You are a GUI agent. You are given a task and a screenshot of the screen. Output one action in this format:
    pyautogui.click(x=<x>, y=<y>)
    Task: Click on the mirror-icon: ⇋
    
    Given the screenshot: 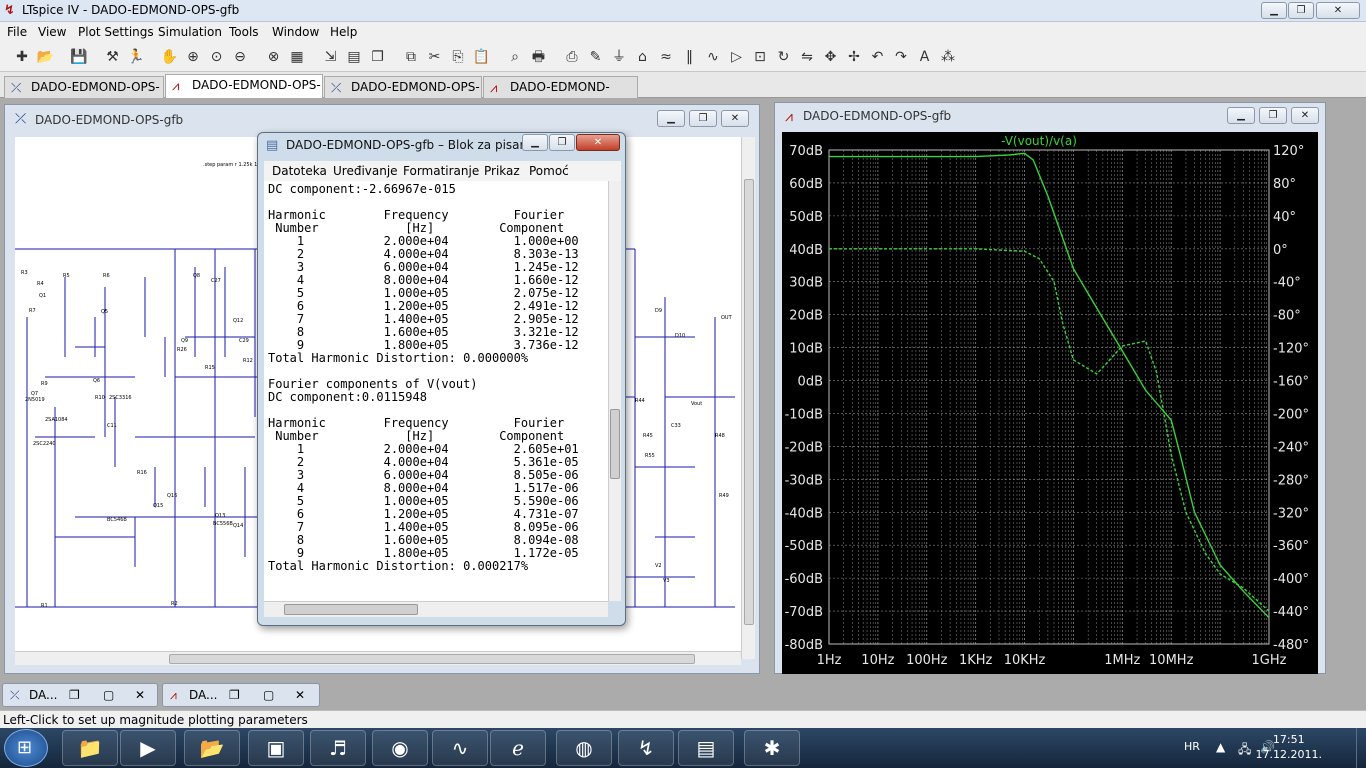 What is the action you would take?
    pyautogui.click(x=807, y=57)
    